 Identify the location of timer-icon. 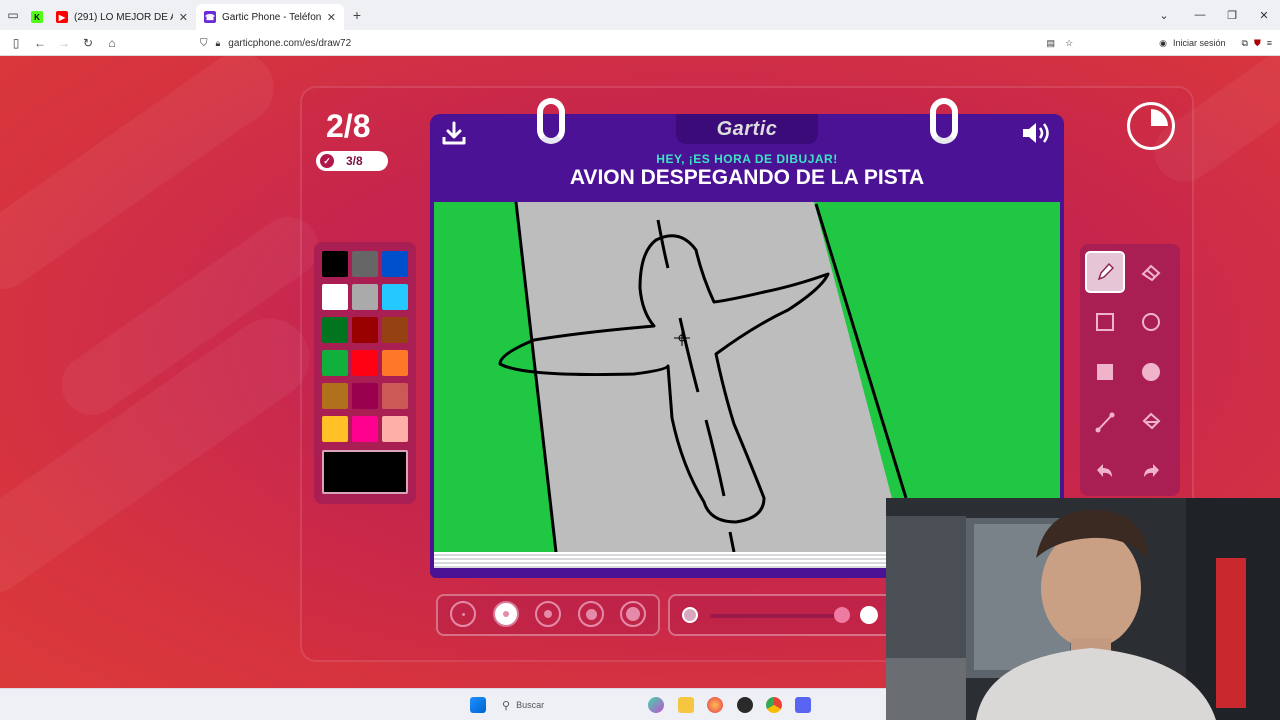
(1151, 126).